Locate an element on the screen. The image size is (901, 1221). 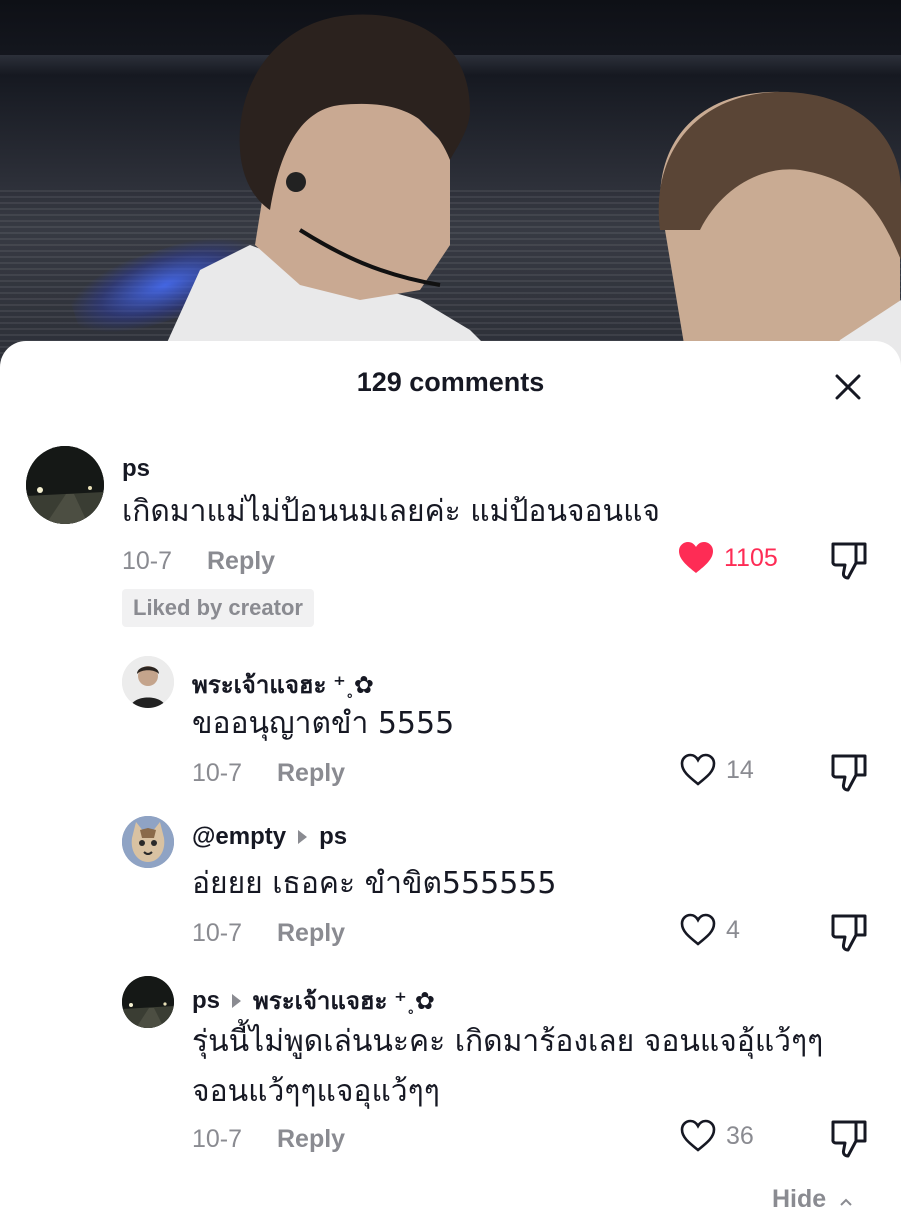
comment-text: ขออนุญาตขำ 5555 is located at coordinates (323, 723).